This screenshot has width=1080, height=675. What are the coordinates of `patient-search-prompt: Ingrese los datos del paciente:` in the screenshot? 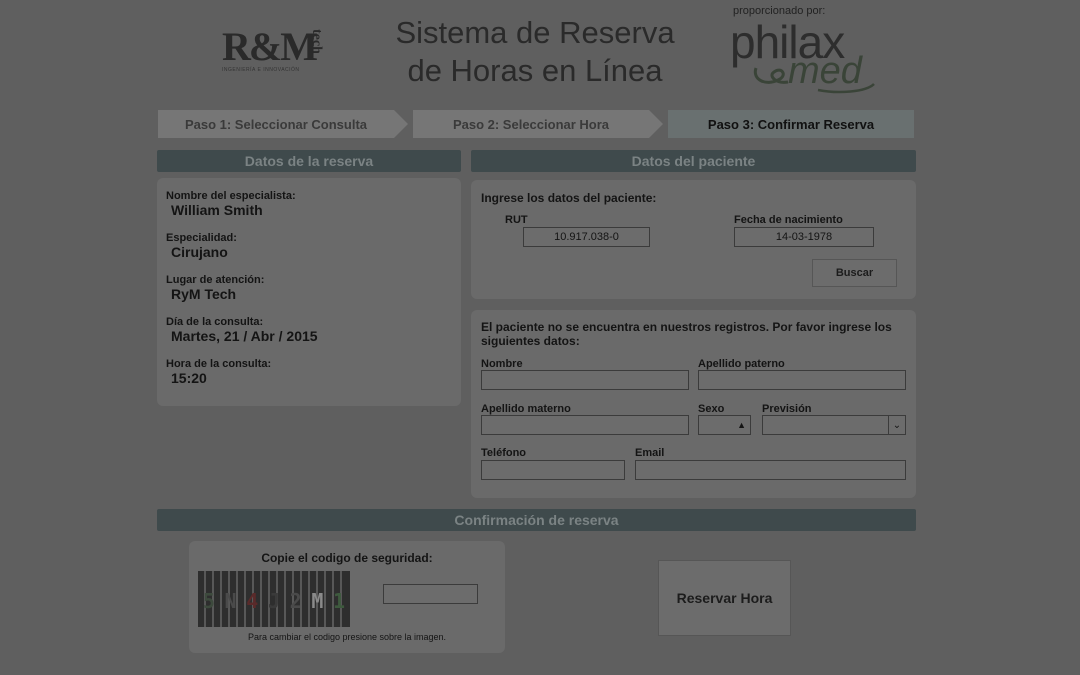 It's located at (569, 198).